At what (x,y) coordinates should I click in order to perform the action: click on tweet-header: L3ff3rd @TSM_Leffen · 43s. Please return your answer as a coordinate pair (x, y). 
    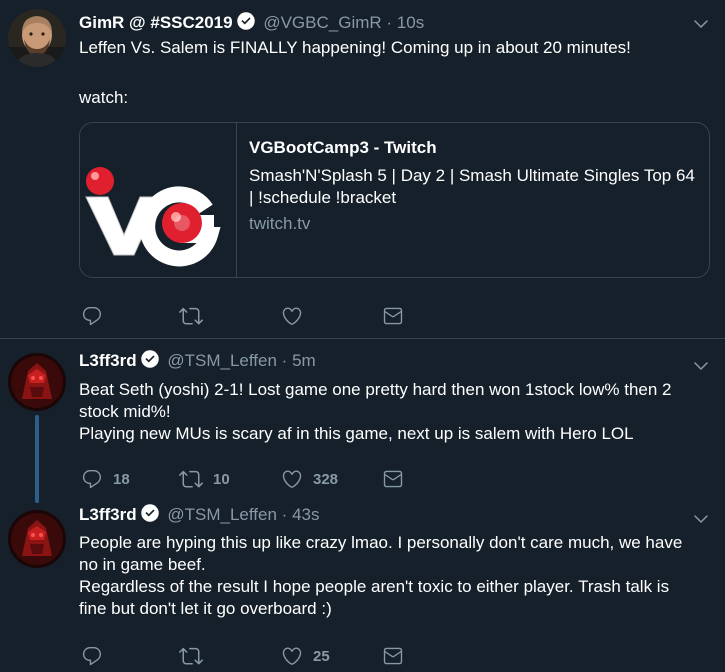
    Looking at the image, I should click on (199, 514).